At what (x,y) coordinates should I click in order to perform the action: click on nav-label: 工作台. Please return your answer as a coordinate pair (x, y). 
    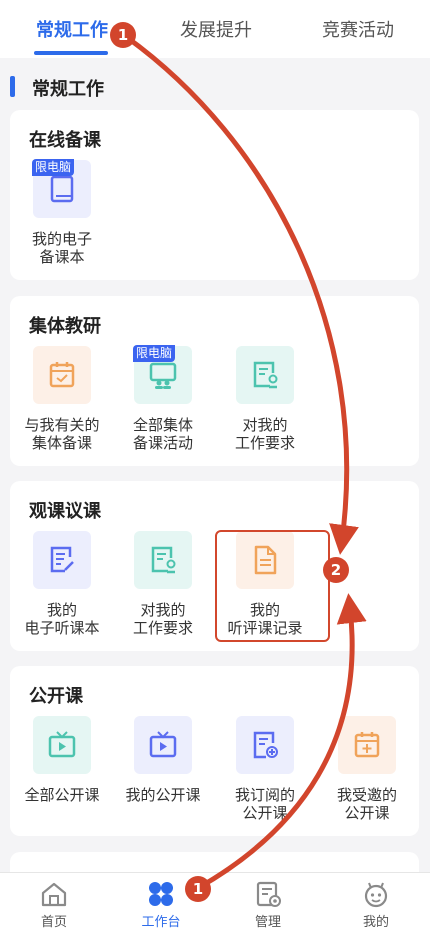
    Looking at the image, I should click on (161, 922).